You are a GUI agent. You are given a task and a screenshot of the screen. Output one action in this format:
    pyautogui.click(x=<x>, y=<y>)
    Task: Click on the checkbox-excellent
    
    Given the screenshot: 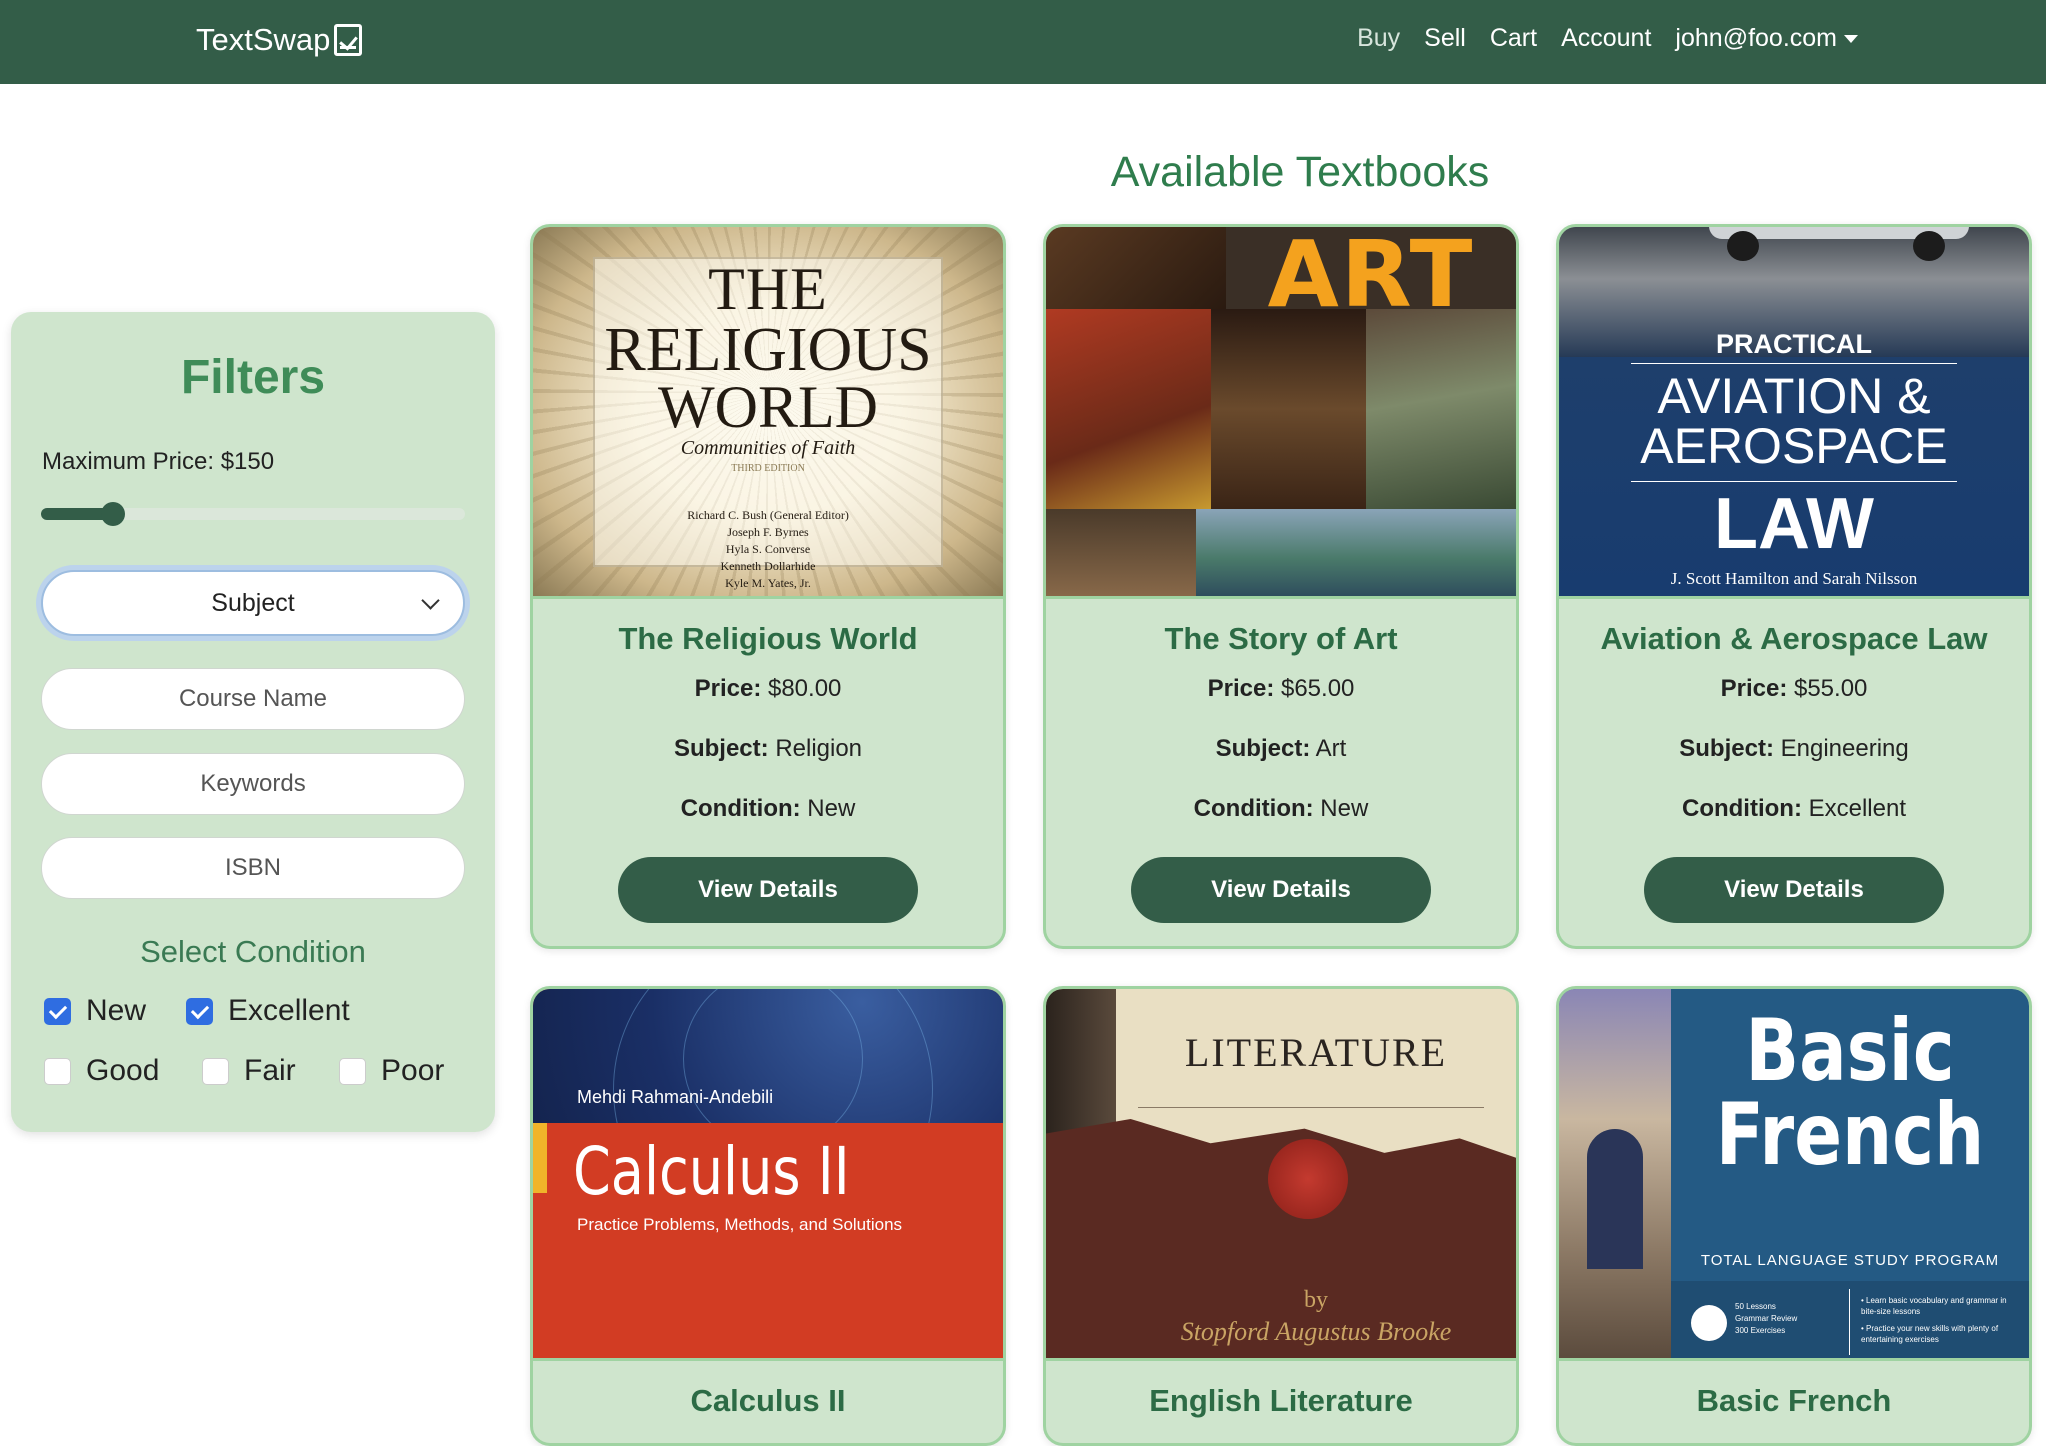 What is the action you would take?
    pyautogui.click(x=199, y=1011)
    